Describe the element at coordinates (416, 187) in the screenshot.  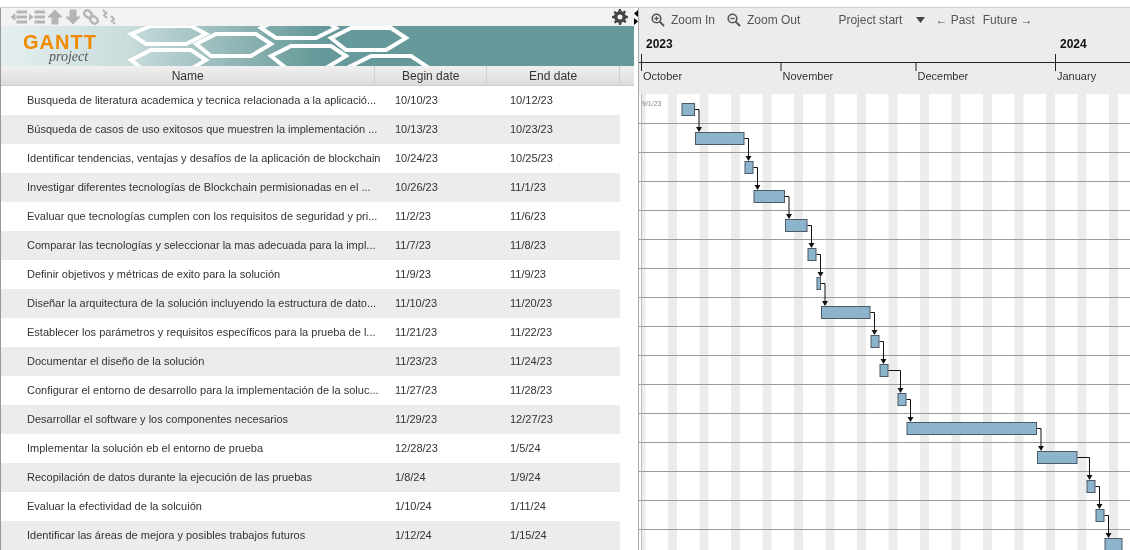
I see `begin-date: 10/26/23` at that location.